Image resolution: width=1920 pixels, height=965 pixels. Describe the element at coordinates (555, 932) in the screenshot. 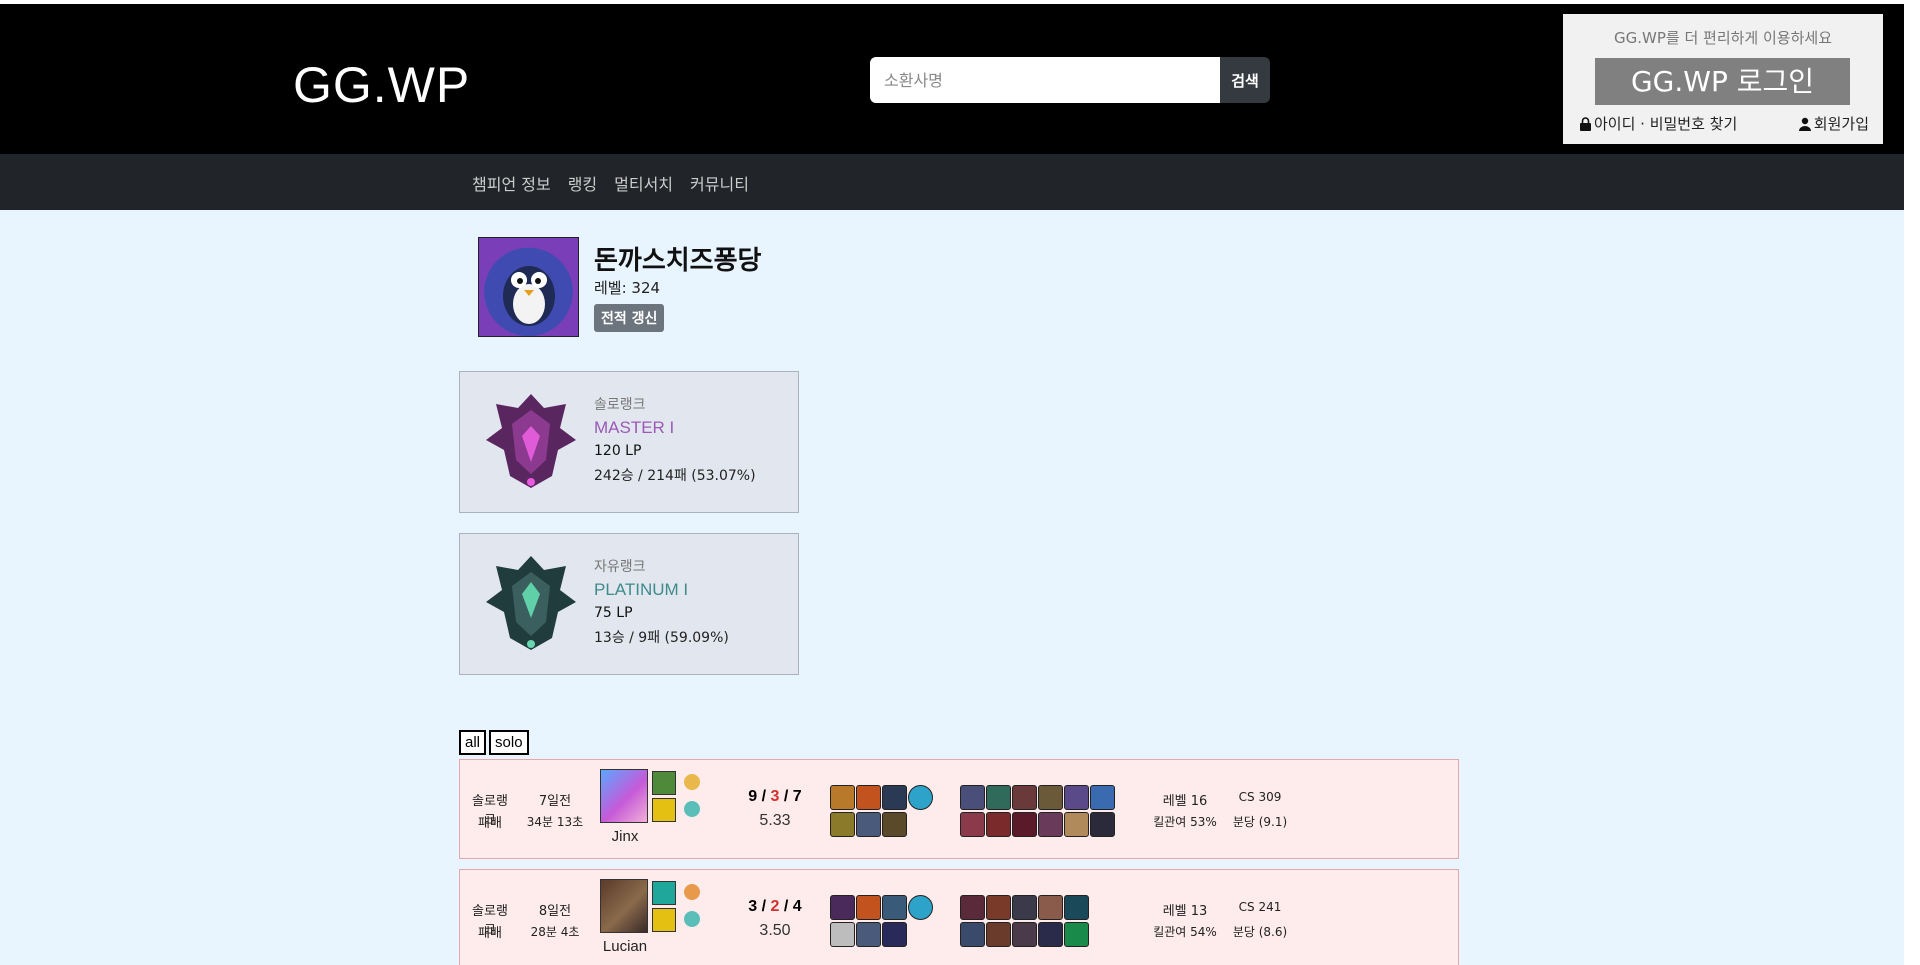

I see `match-duration: 28분 4초` at that location.